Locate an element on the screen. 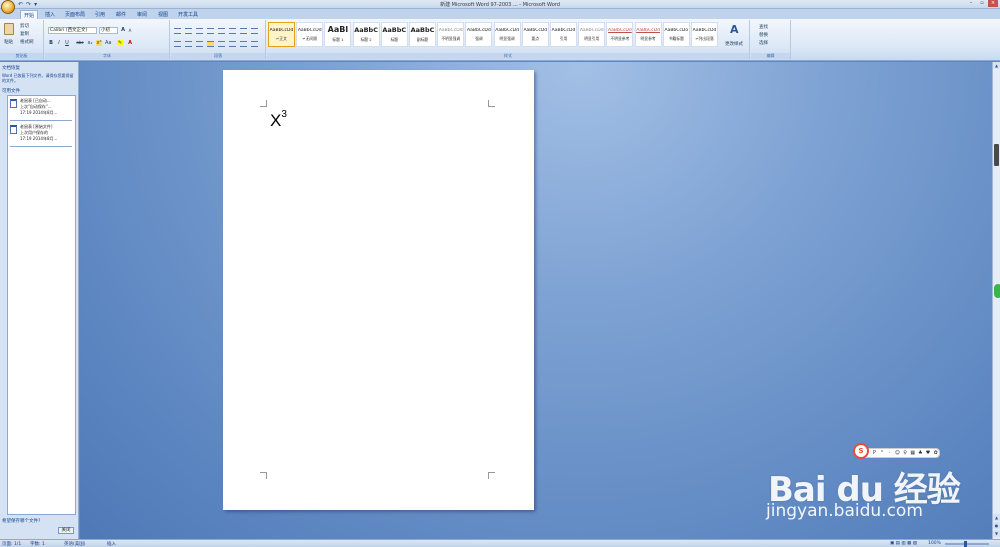  ime-skin-icon: ♣ is located at coordinates (920, 453).